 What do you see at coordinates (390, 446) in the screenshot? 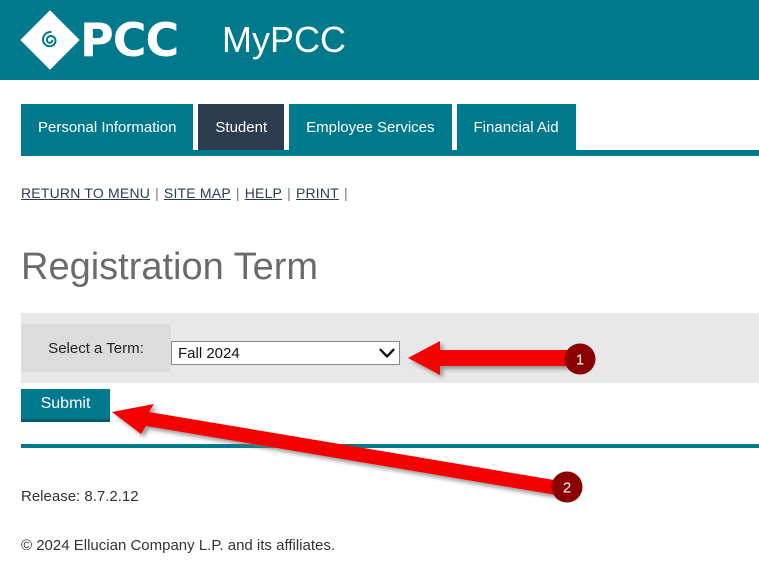
I see `section-divider` at bounding box center [390, 446].